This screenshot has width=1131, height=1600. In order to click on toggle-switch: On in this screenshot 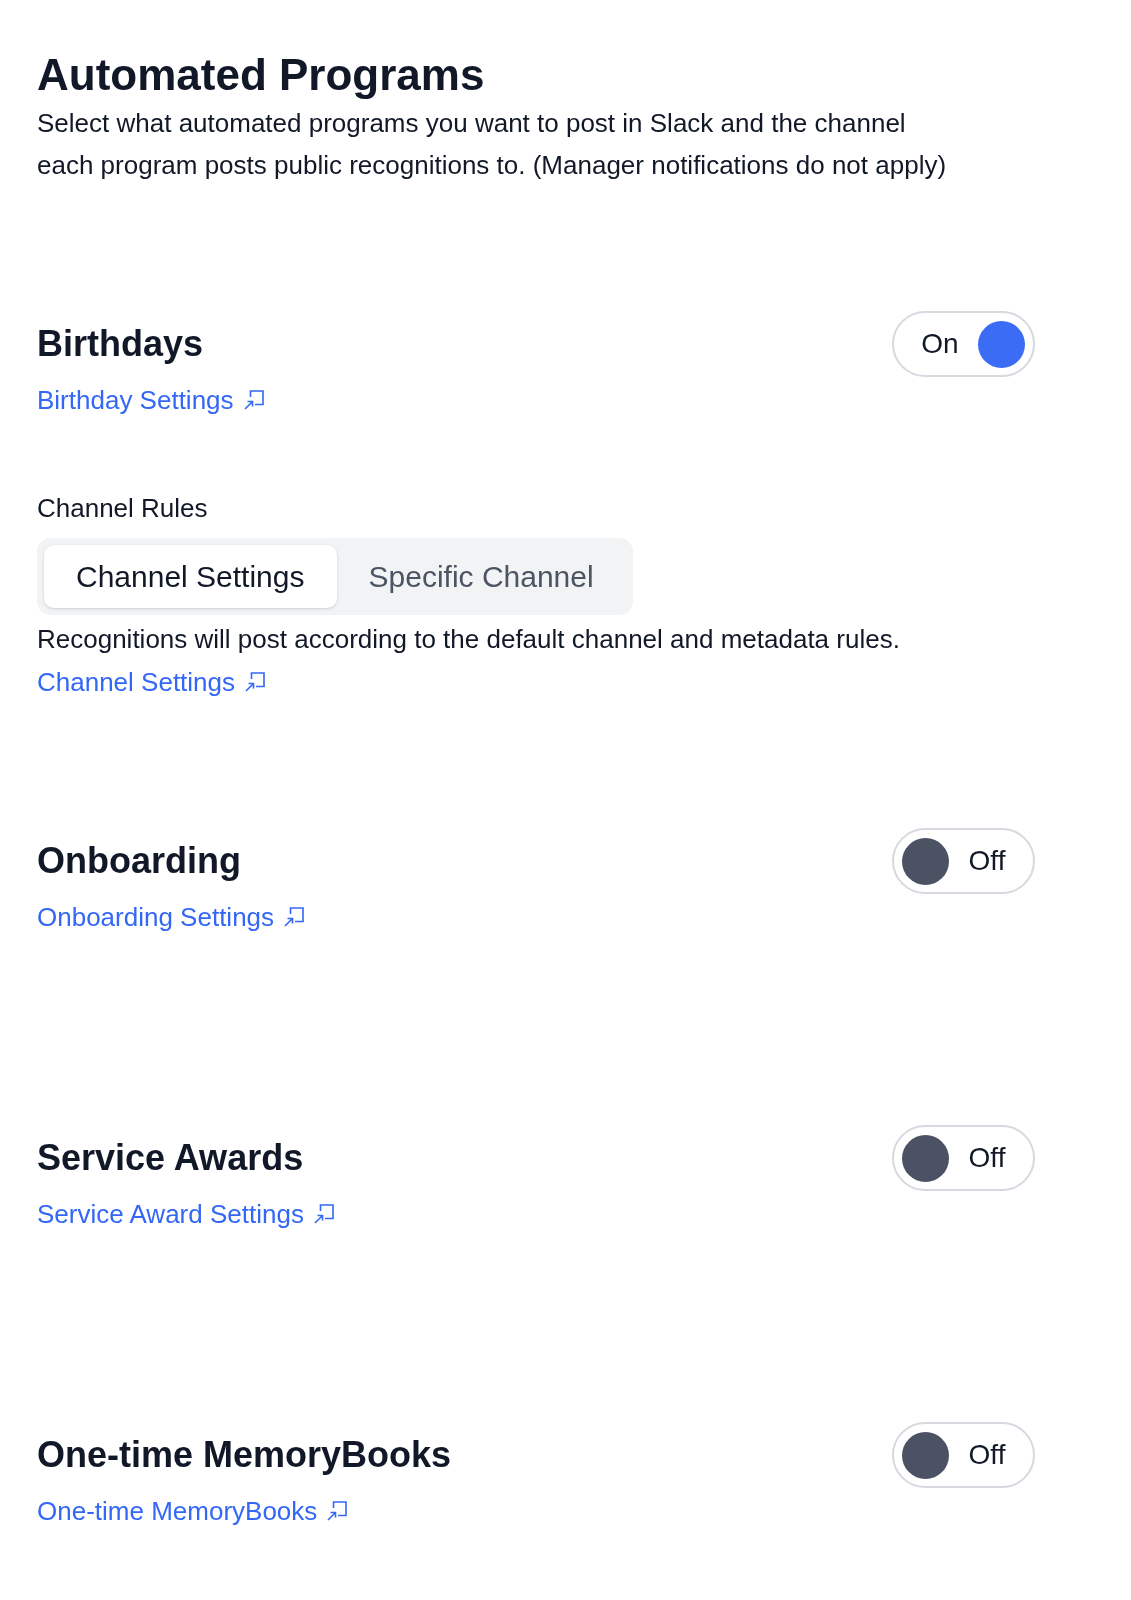, I will do `click(963, 344)`.